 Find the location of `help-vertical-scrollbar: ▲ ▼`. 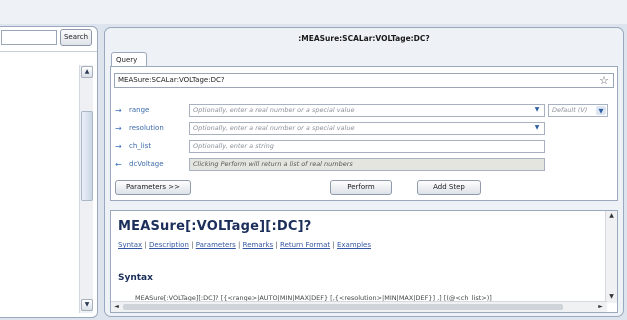

help-vertical-scrollbar: ▲ ▼ is located at coordinates (611, 257).